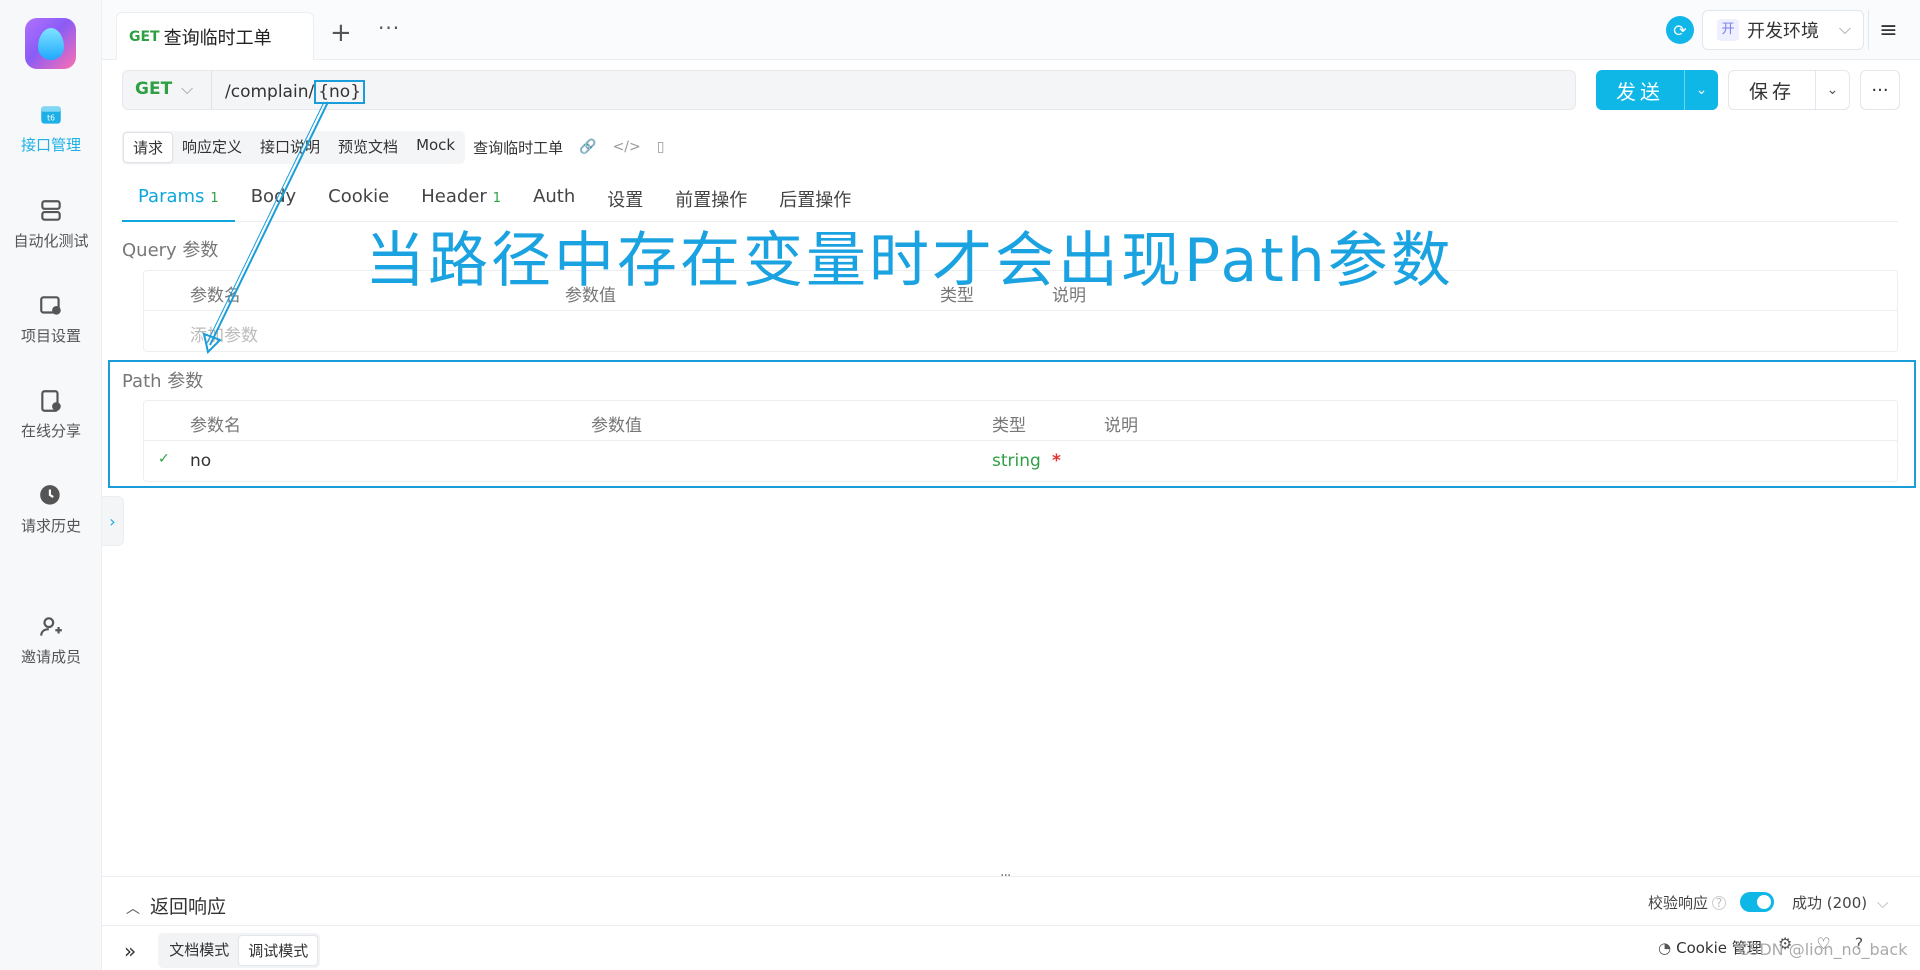 The height and width of the screenshot is (970, 1920). What do you see at coordinates (278, 950) in the screenshot?
I see `debug-mode-button: 调试模式` at bounding box center [278, 950].